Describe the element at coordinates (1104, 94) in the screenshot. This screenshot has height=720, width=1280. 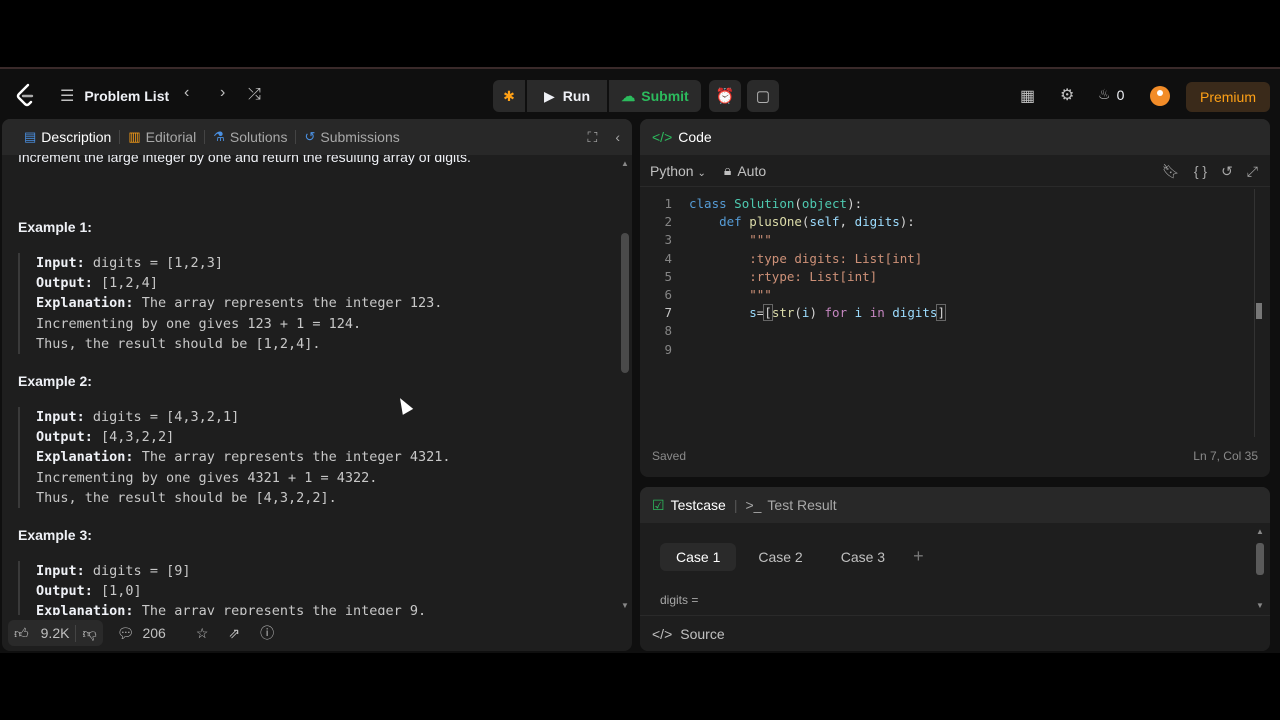
I see `fire-icon: ♨` at that location.